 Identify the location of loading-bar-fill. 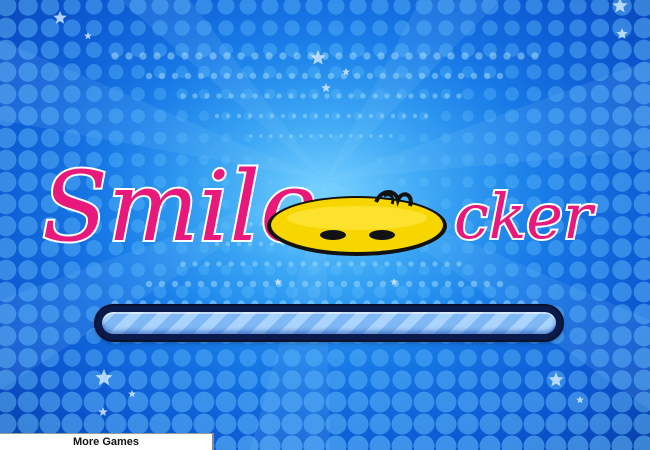
(329, 323).